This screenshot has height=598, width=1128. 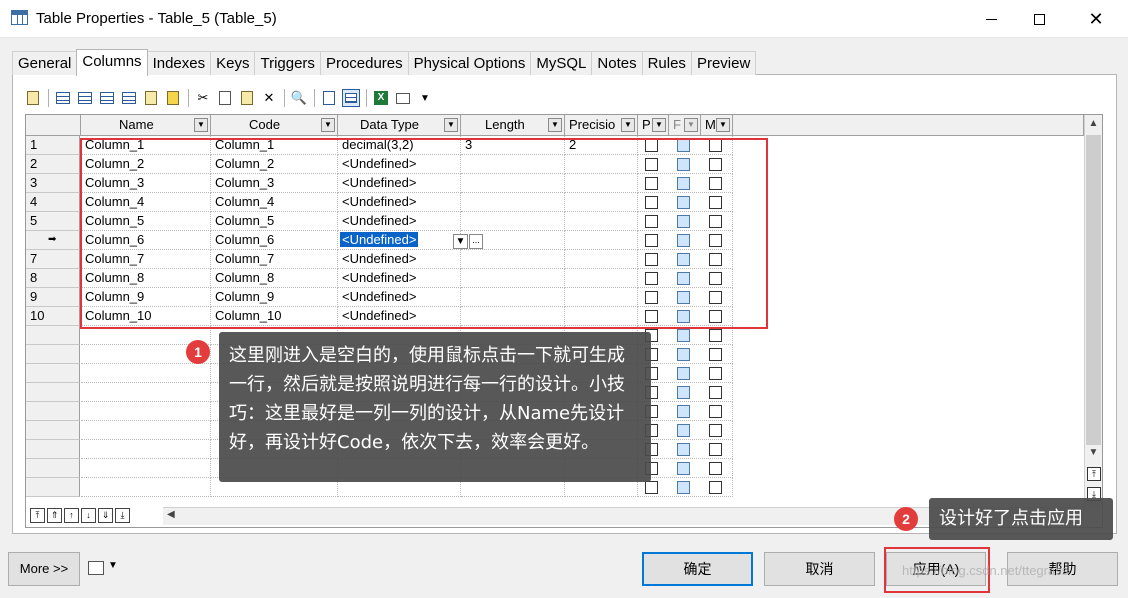 I want to click on current-row-arrow-icon: ➡, so click(x=53, y=240).